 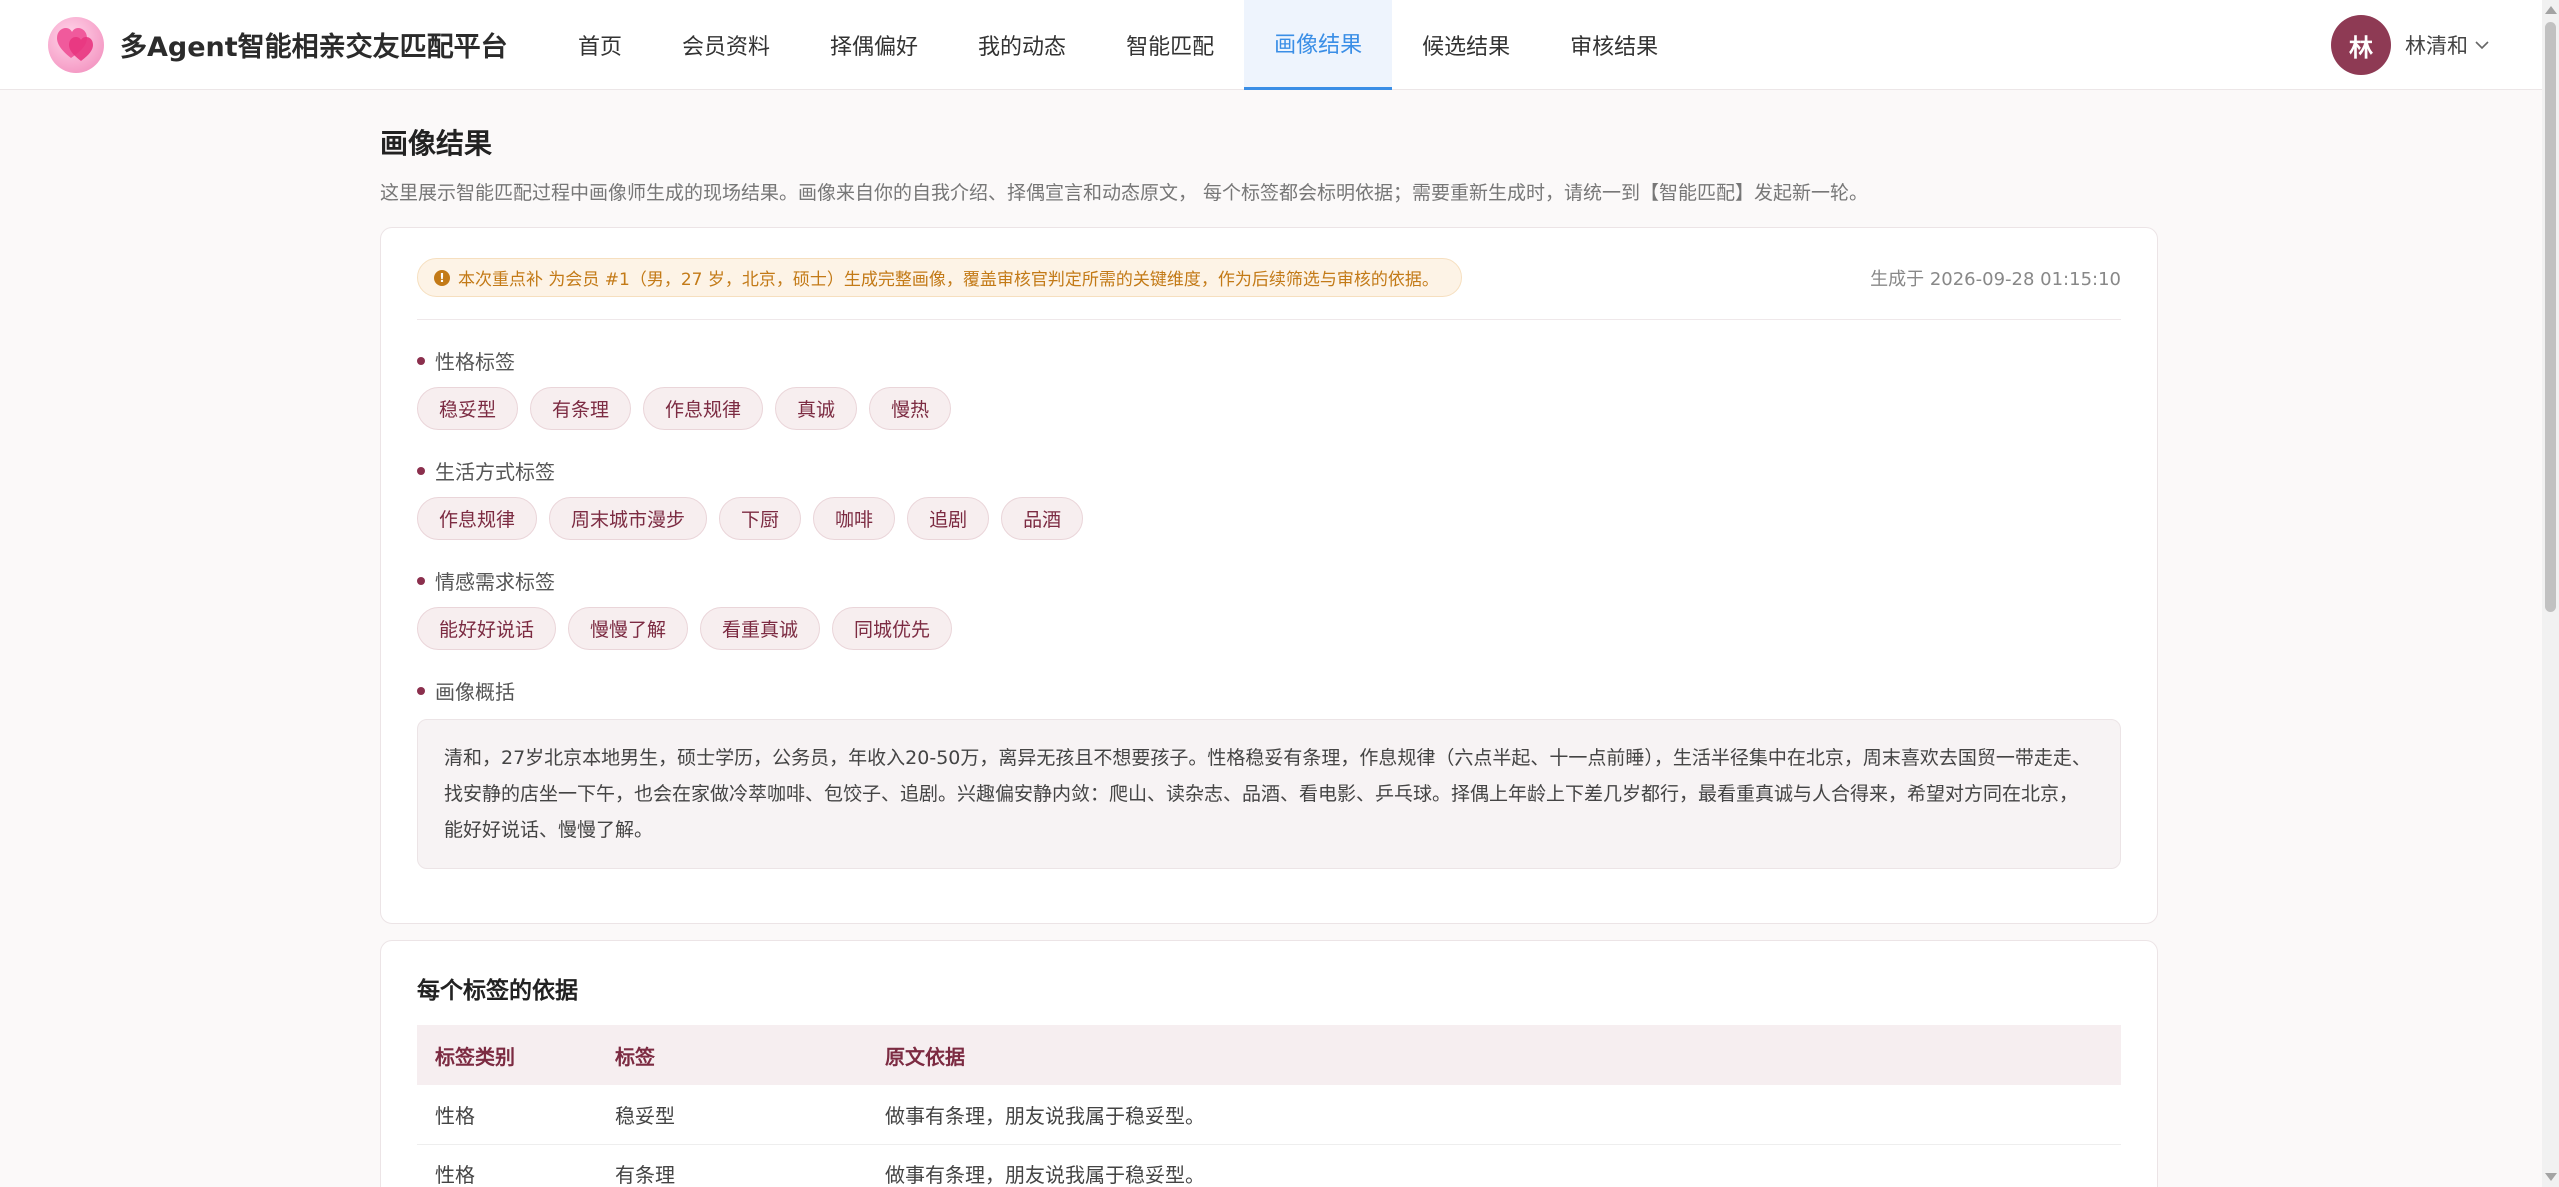 I want to click on tag: 真诚, so click(x=816, y=408).